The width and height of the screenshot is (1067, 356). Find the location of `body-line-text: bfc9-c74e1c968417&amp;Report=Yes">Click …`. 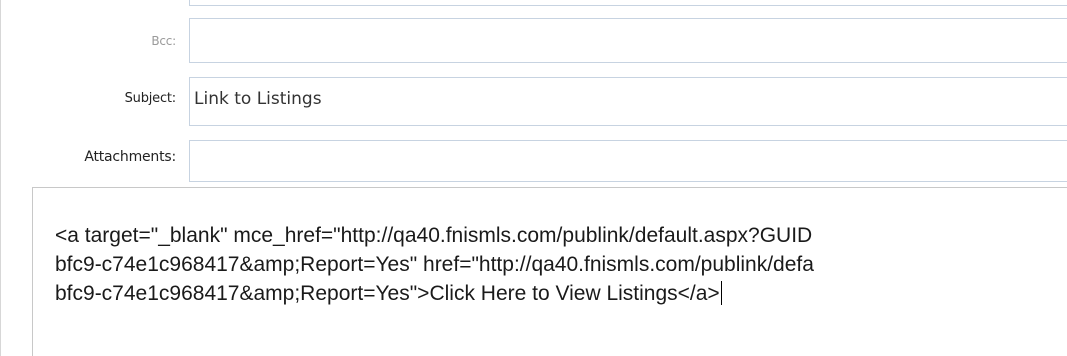

body-line-text: bfc9-c74e1c968417&amp;Report=Yes">Click … is located at coordinates (387, 293).